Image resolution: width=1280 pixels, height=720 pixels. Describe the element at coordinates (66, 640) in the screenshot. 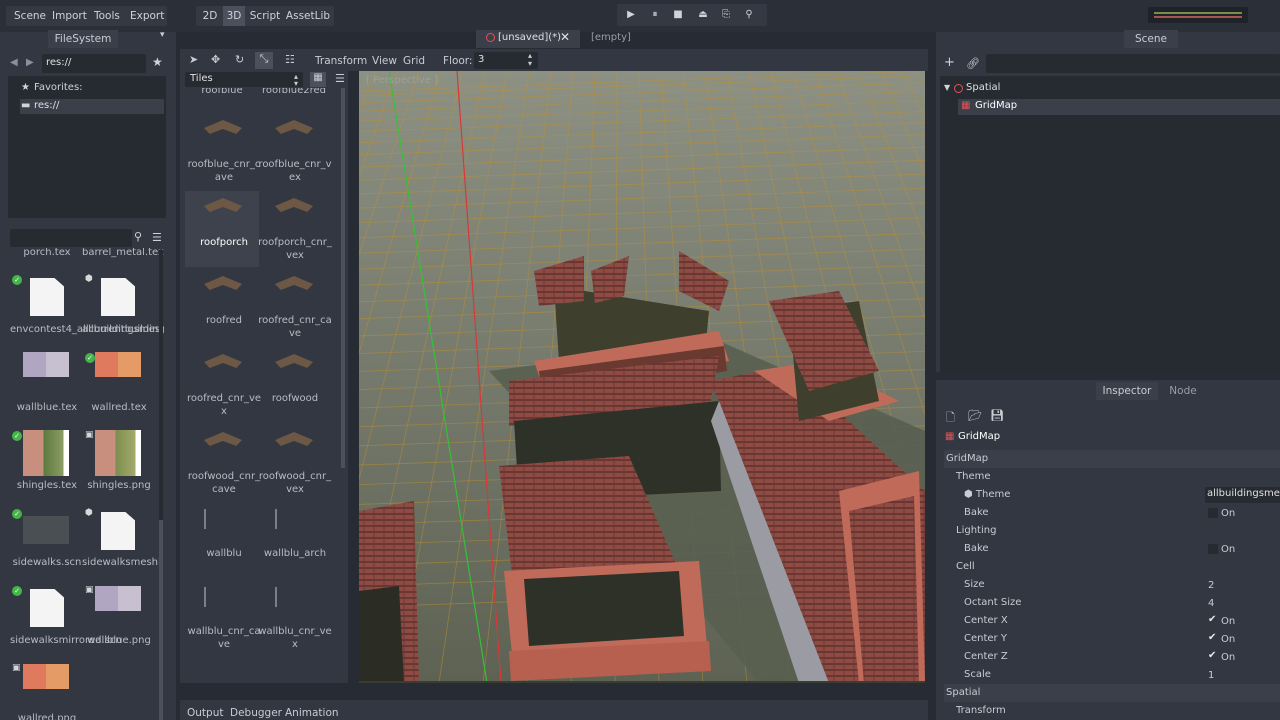

I see `file-item: sidewalksmirrored.scn` at that location.